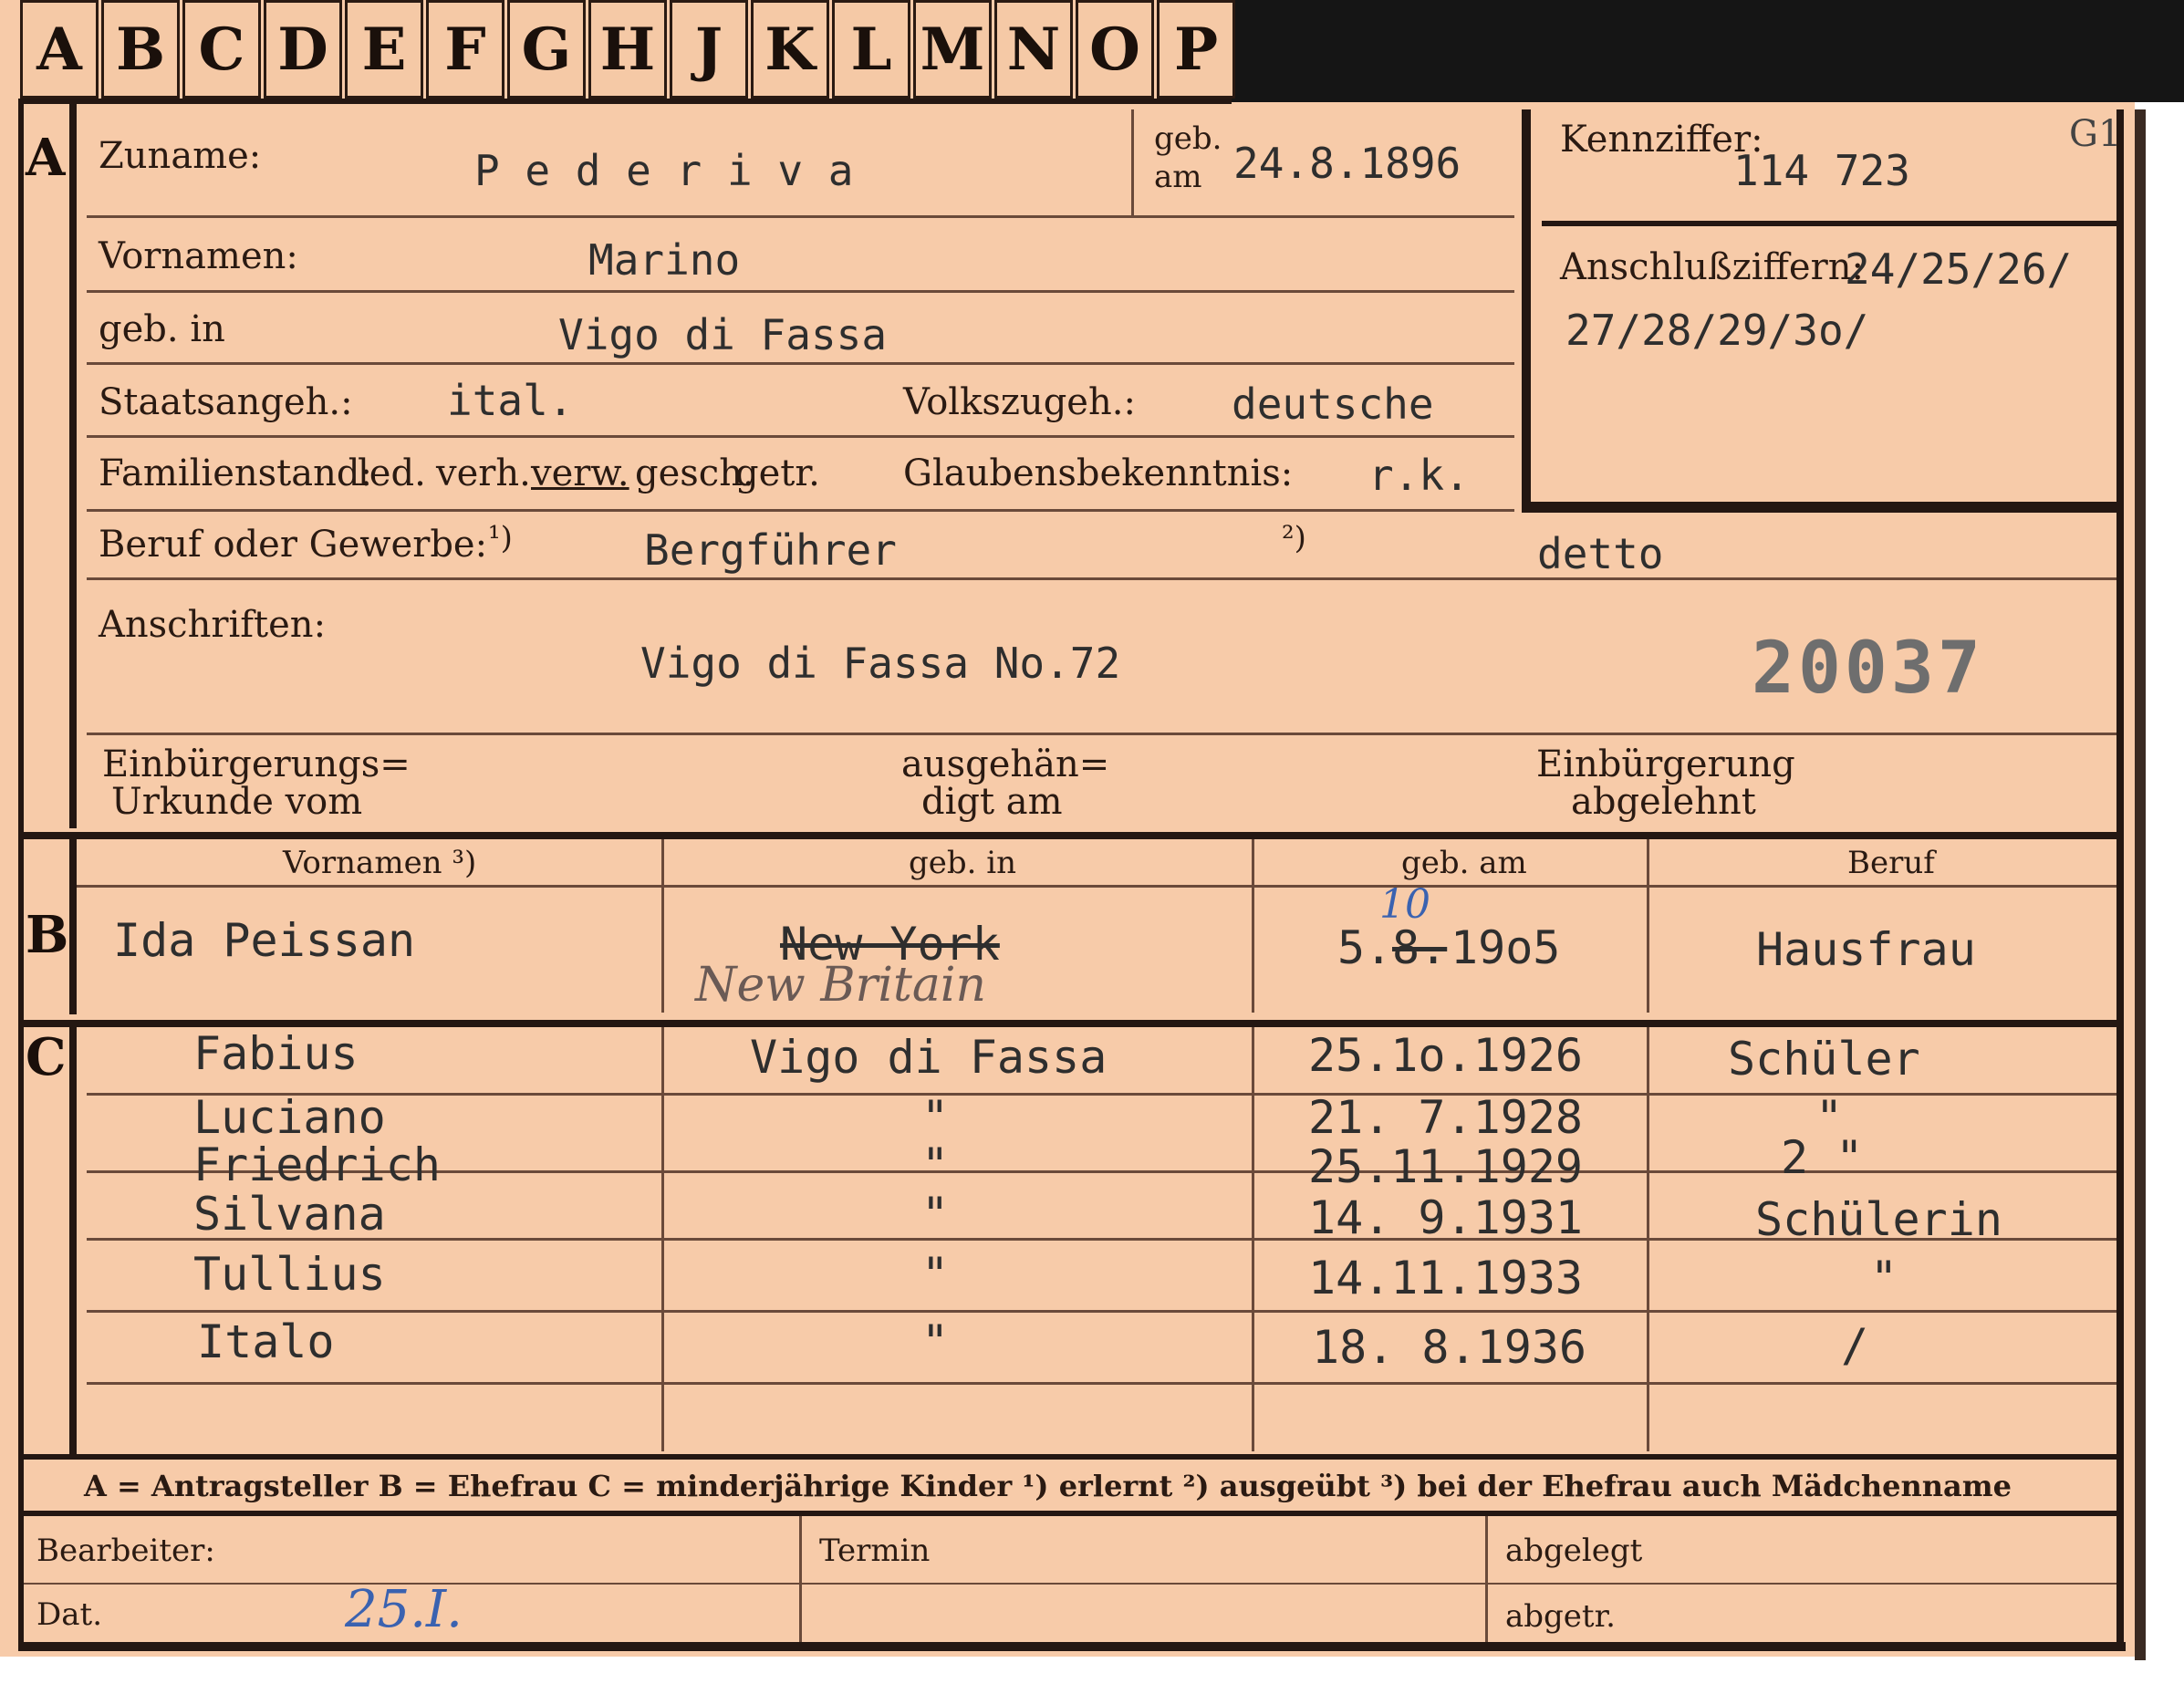  I want to click on child-birthdate: 25.1o.1926, so click(1446, 1055).